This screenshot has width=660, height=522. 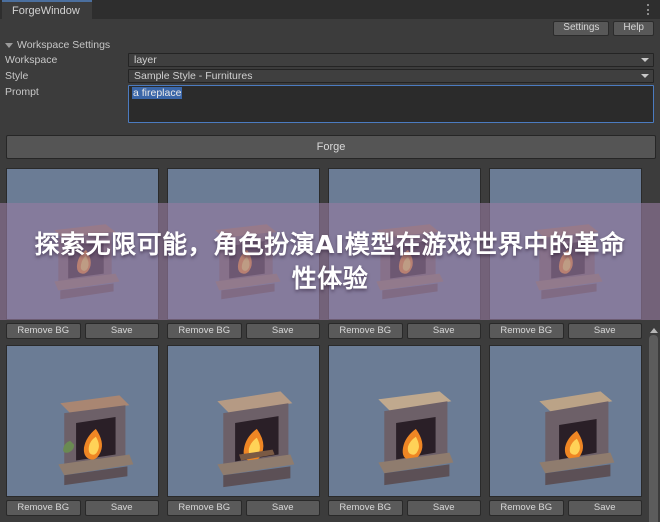 I want to click on promo-overlay-text: 探索无限可能，角色扮演AI模型在游戏世界中的革命性体验, so click(x=330, y=261).